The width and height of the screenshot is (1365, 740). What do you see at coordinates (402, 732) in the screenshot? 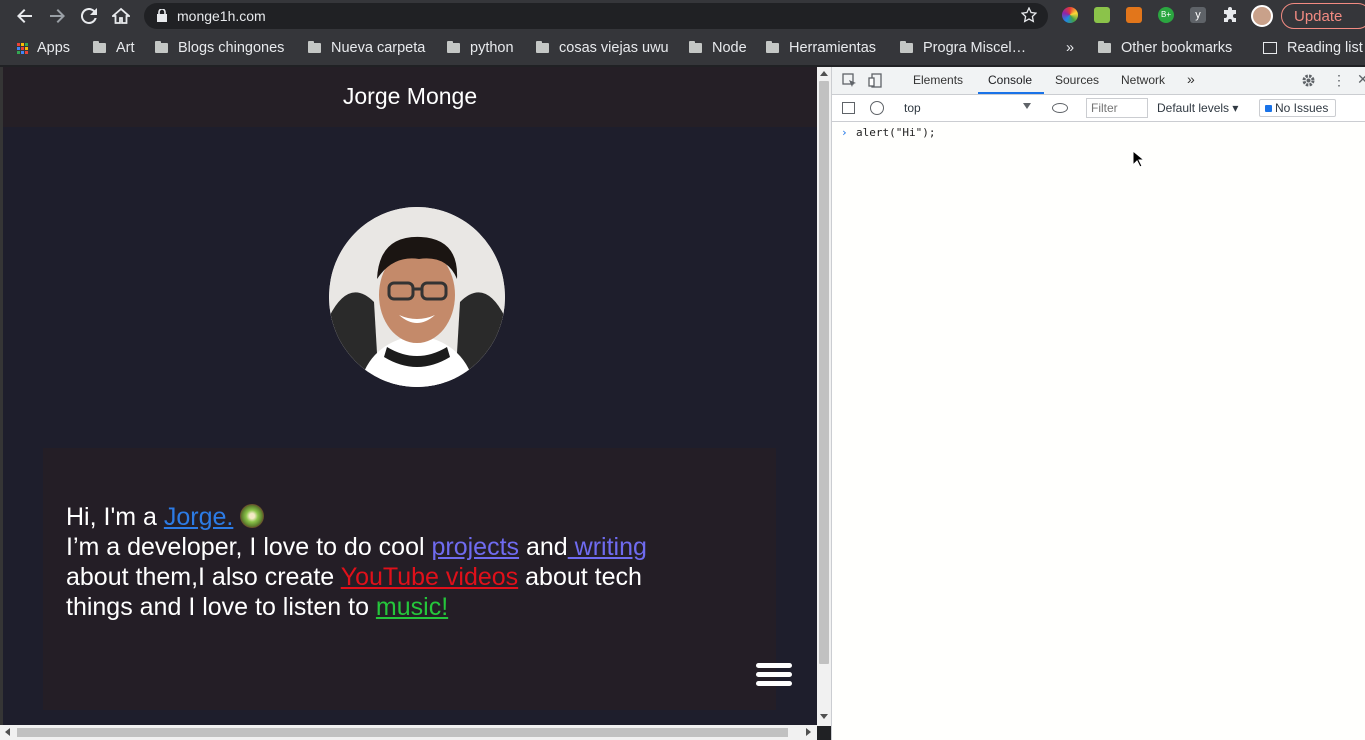
I see `horizontal-scroll-thumb` at bounding box center [402, 732].